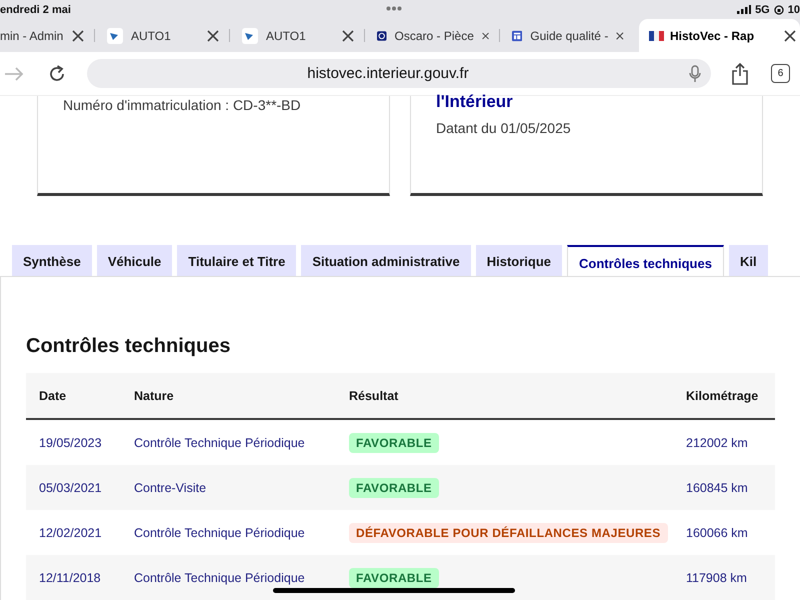 The image size is (800, 600). I want to click on status-date: endredi 2 mai, so click(35, 10).